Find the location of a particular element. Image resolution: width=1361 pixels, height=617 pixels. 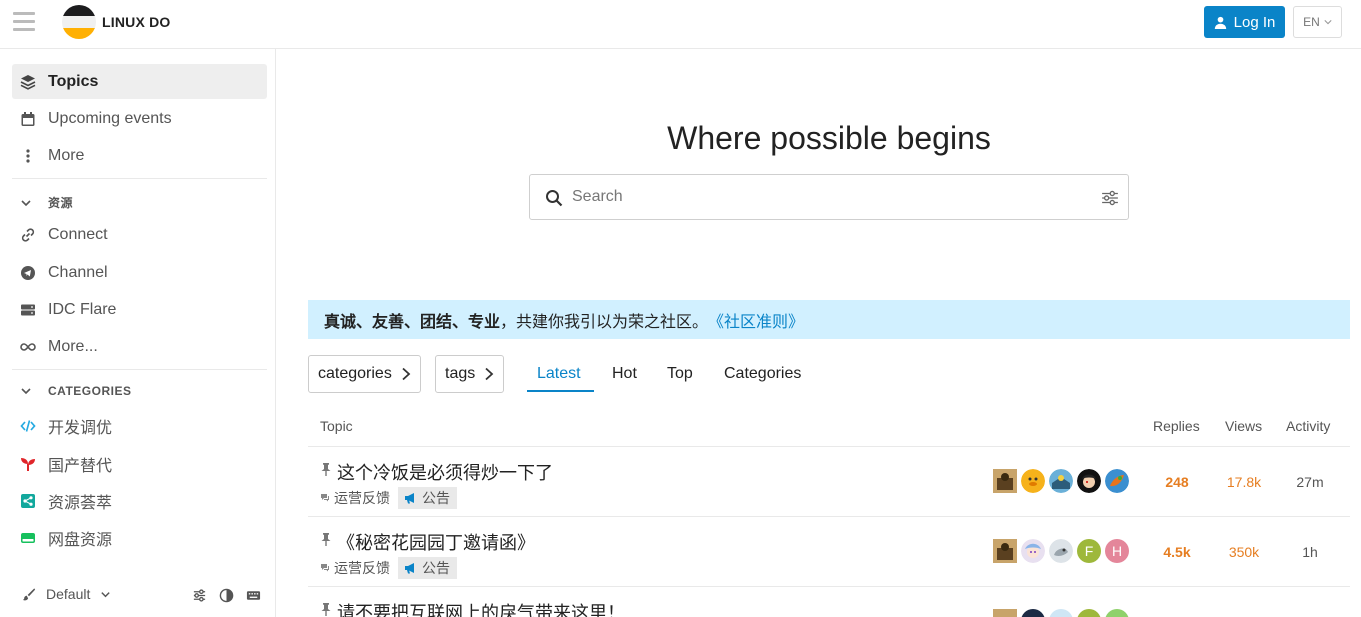

brush-icon is located at coordinates (29, 594).